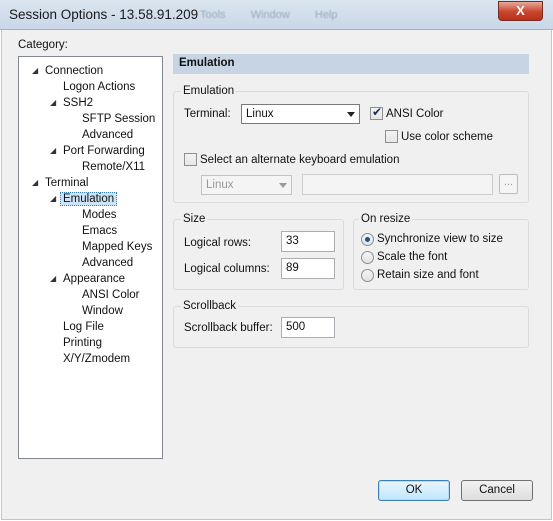  What do you see at coordinates (210, 306) in the screenshot?
I see `scrollback-group-label: Scrollback` at bounding box center [210, 306].